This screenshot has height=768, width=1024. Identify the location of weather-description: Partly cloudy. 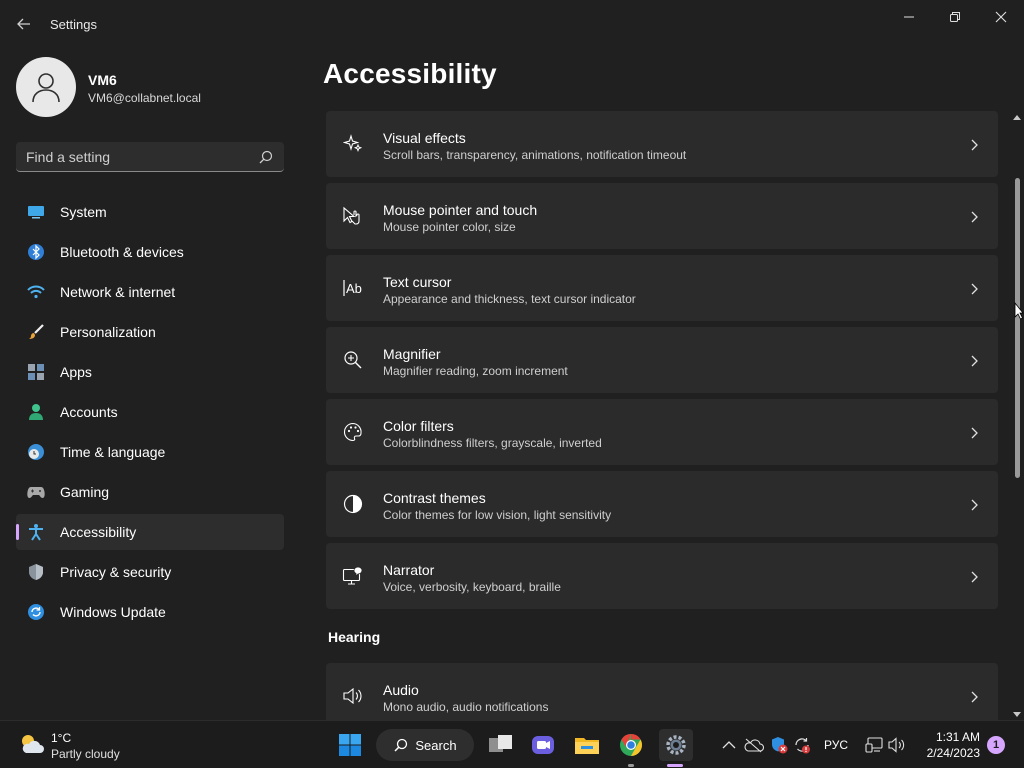
(85, 754).